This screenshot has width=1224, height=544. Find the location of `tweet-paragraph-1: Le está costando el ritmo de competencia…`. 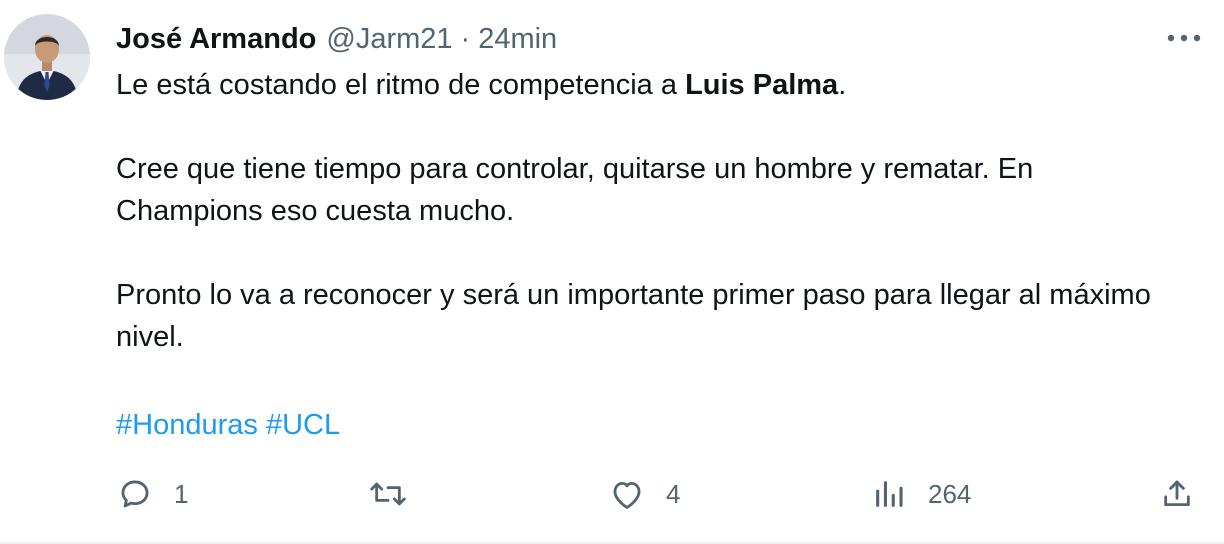

tweet-paragraph-1: Le está costando el ritmo de competencia… is located at coordinates (646, 85).